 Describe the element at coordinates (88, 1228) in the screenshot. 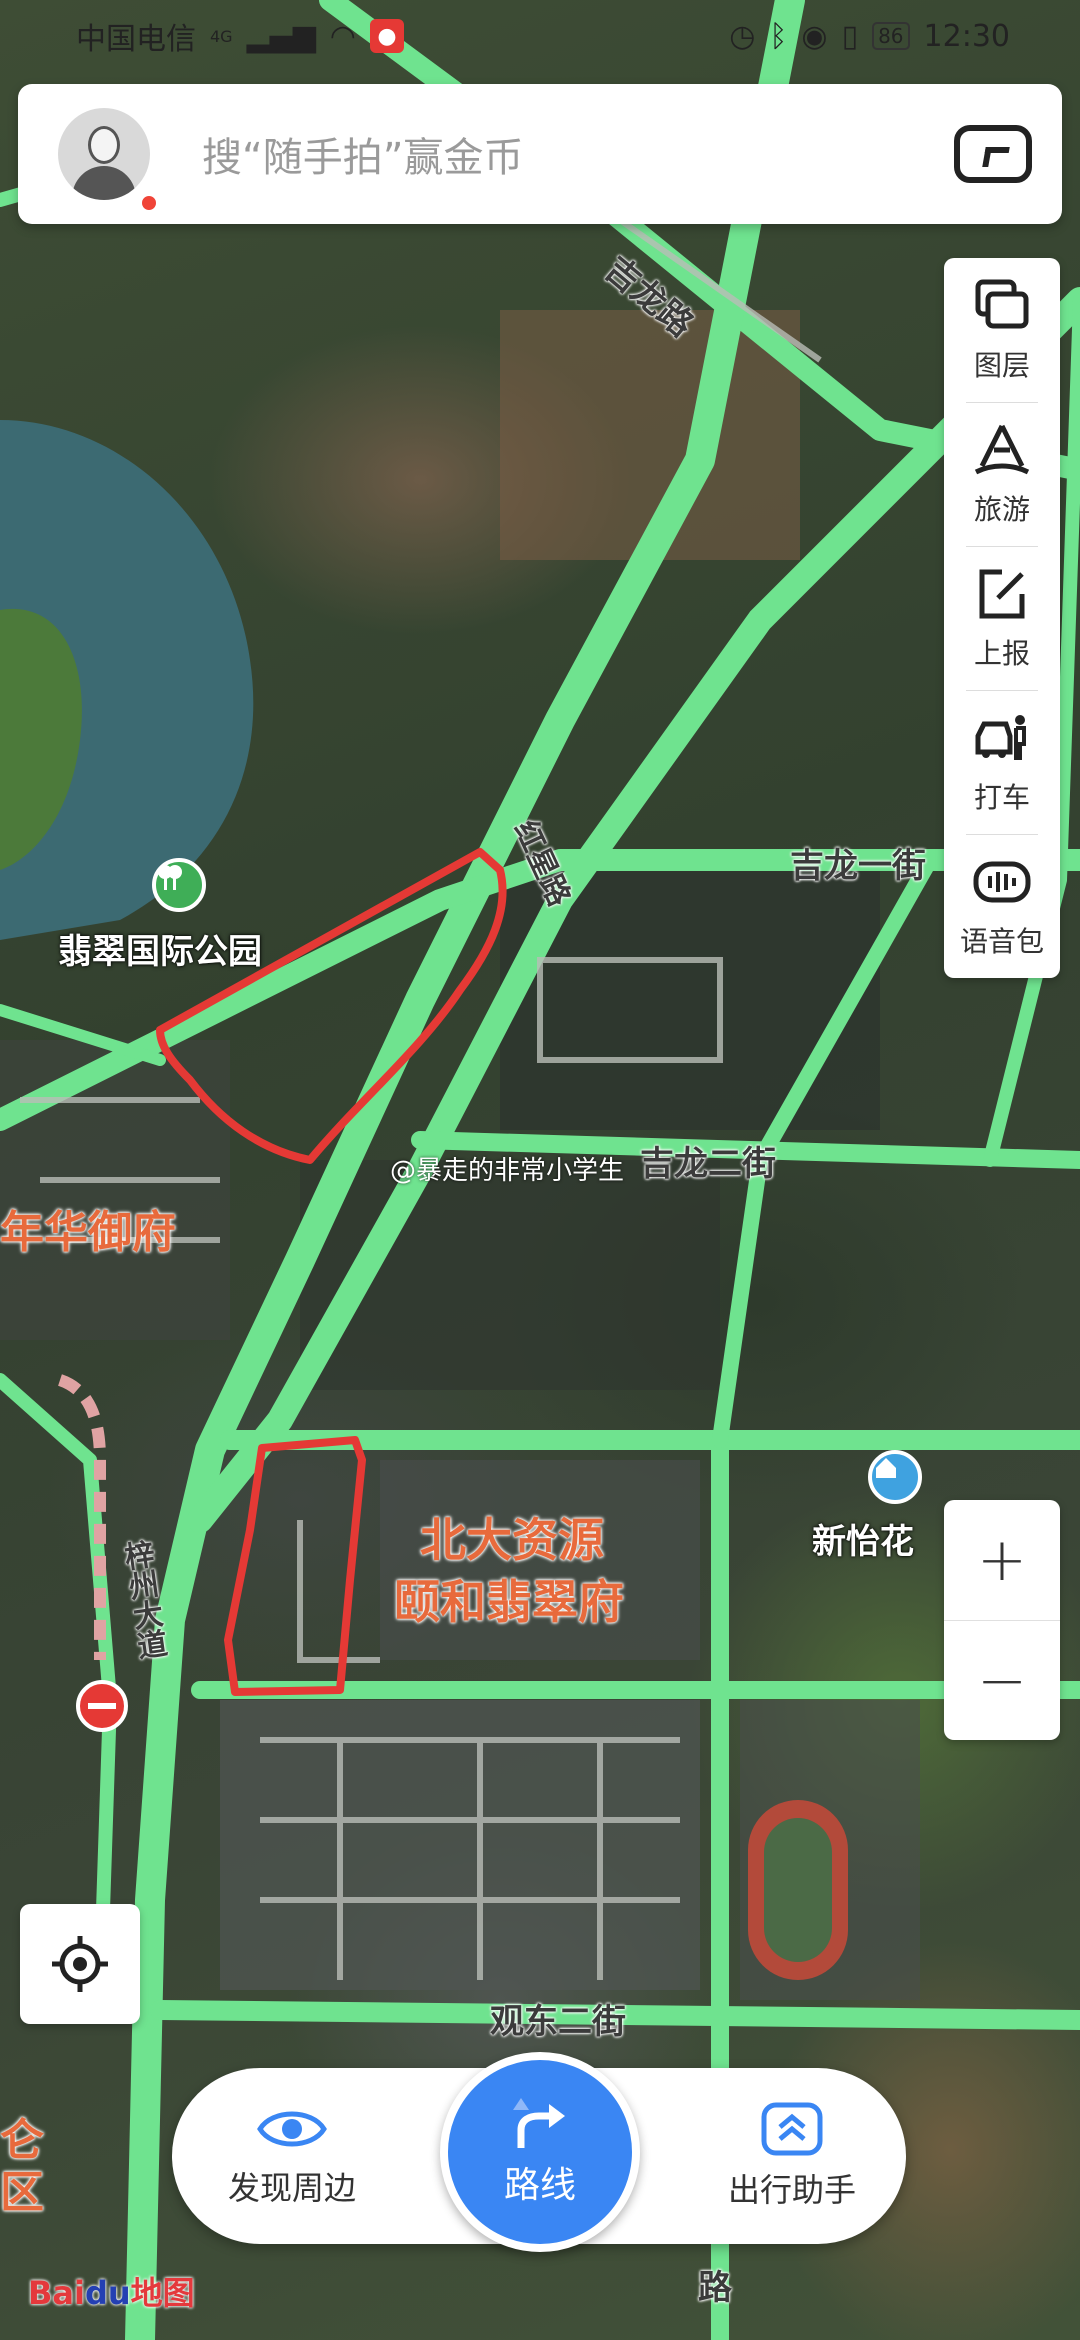

I see `place-label-estate-left: 年华御府` at that location.